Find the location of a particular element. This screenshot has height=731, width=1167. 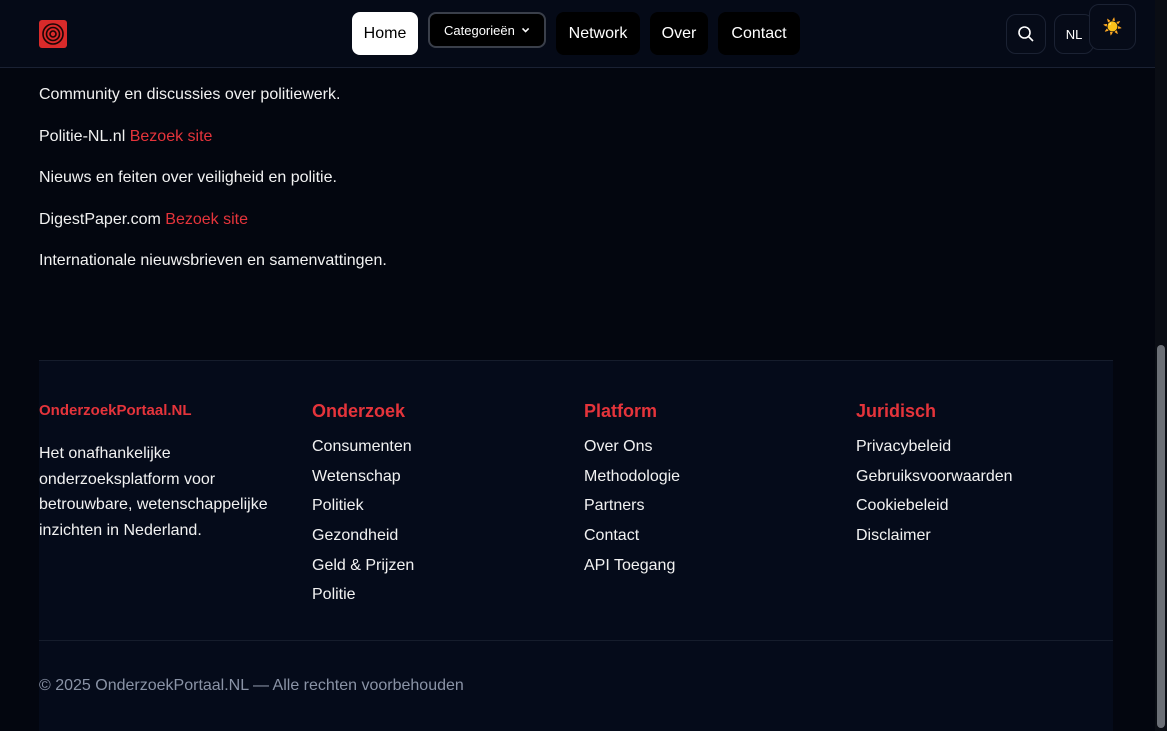

search-icon is located at coordinates (1026, 34).